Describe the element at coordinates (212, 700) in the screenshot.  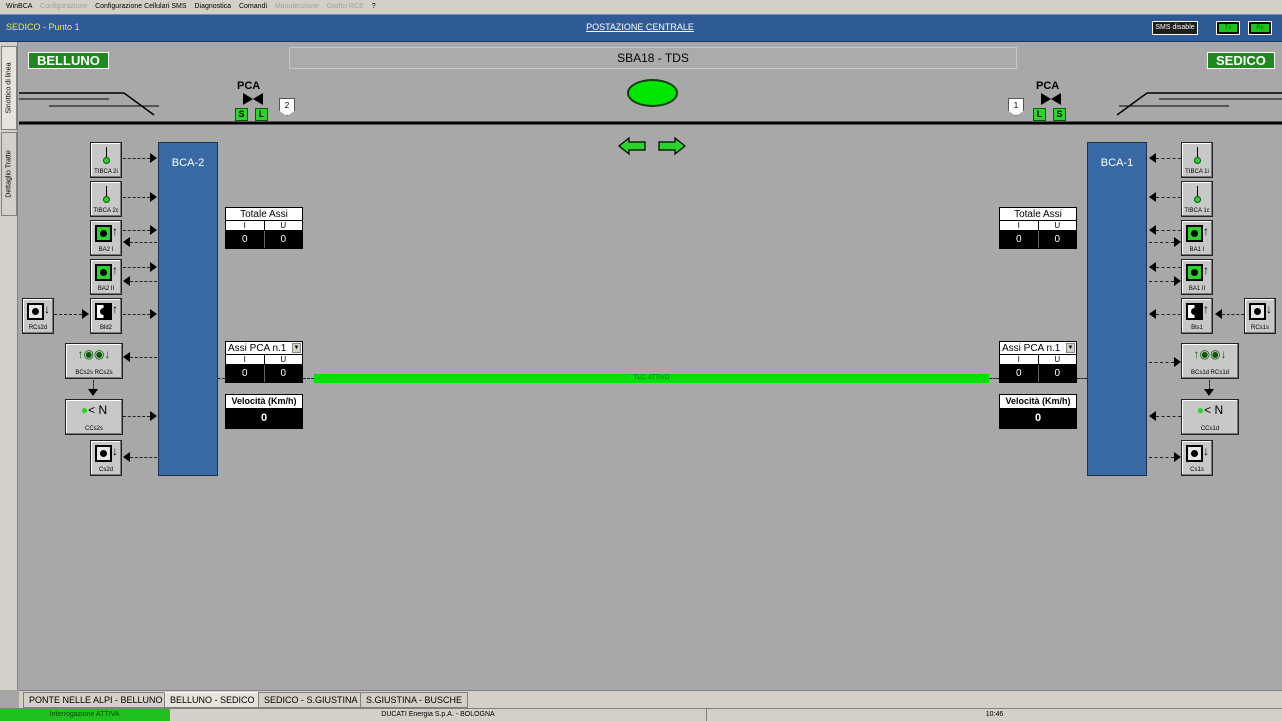
I see `tab-belluno-sedico: BELLUNO - SEDICO` at that location.